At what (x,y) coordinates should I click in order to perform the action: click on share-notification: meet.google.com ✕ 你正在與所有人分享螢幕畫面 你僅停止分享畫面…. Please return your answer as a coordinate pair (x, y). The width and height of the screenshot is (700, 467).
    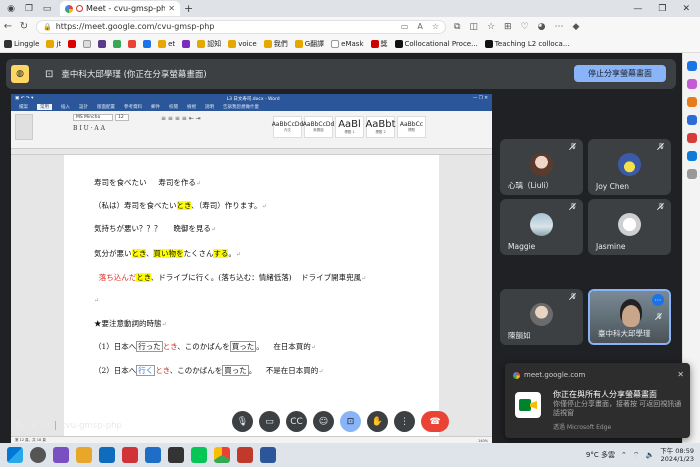
    Looking at the image, I should click on (597, 400).